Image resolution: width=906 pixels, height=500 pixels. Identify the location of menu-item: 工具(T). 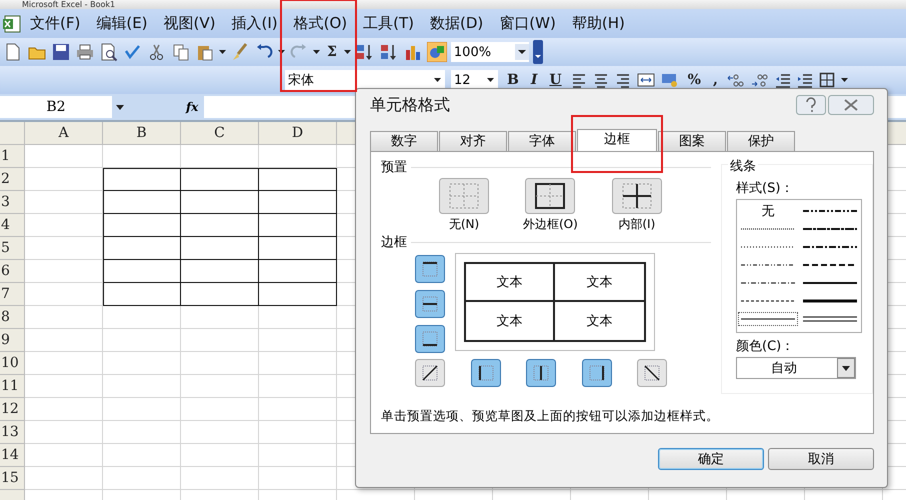
(388, 23).